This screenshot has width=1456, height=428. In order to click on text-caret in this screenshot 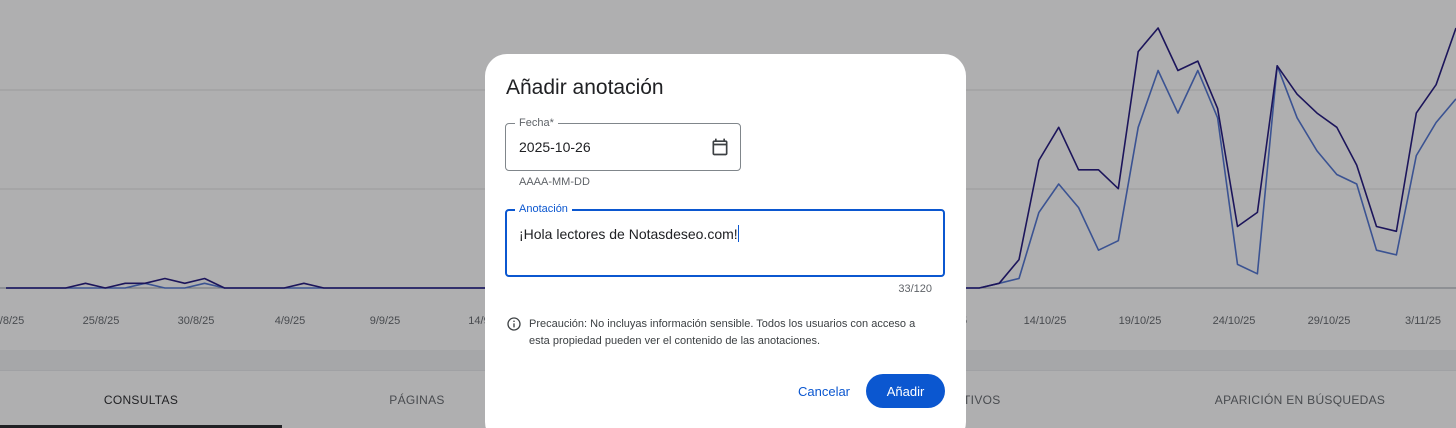, I will do `click(738, 233)`.